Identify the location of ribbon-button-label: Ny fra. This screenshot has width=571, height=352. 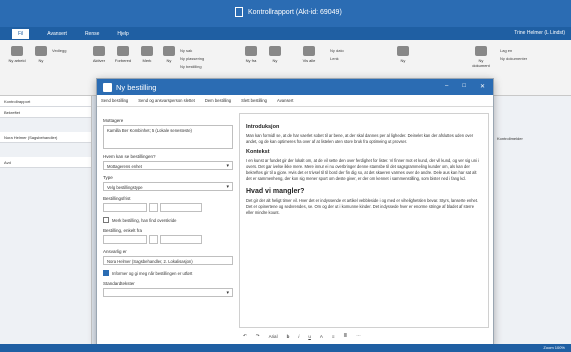
(251, 60).